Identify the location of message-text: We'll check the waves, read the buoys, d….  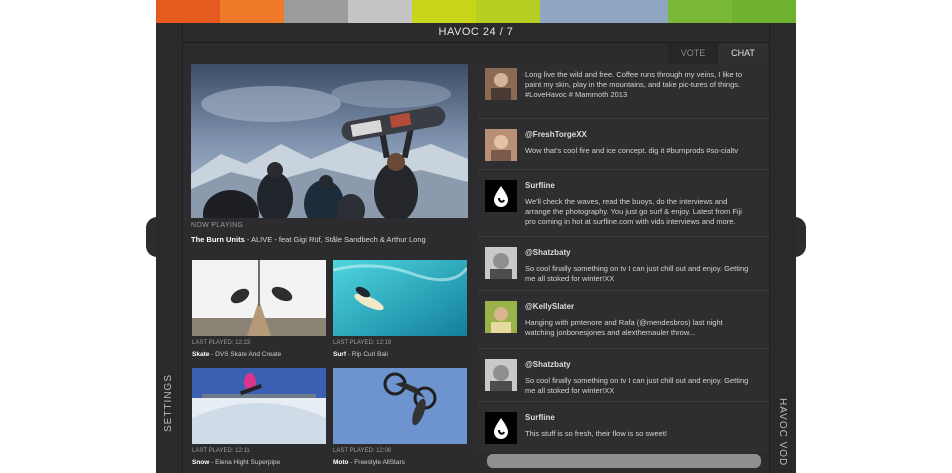
(633, 211).